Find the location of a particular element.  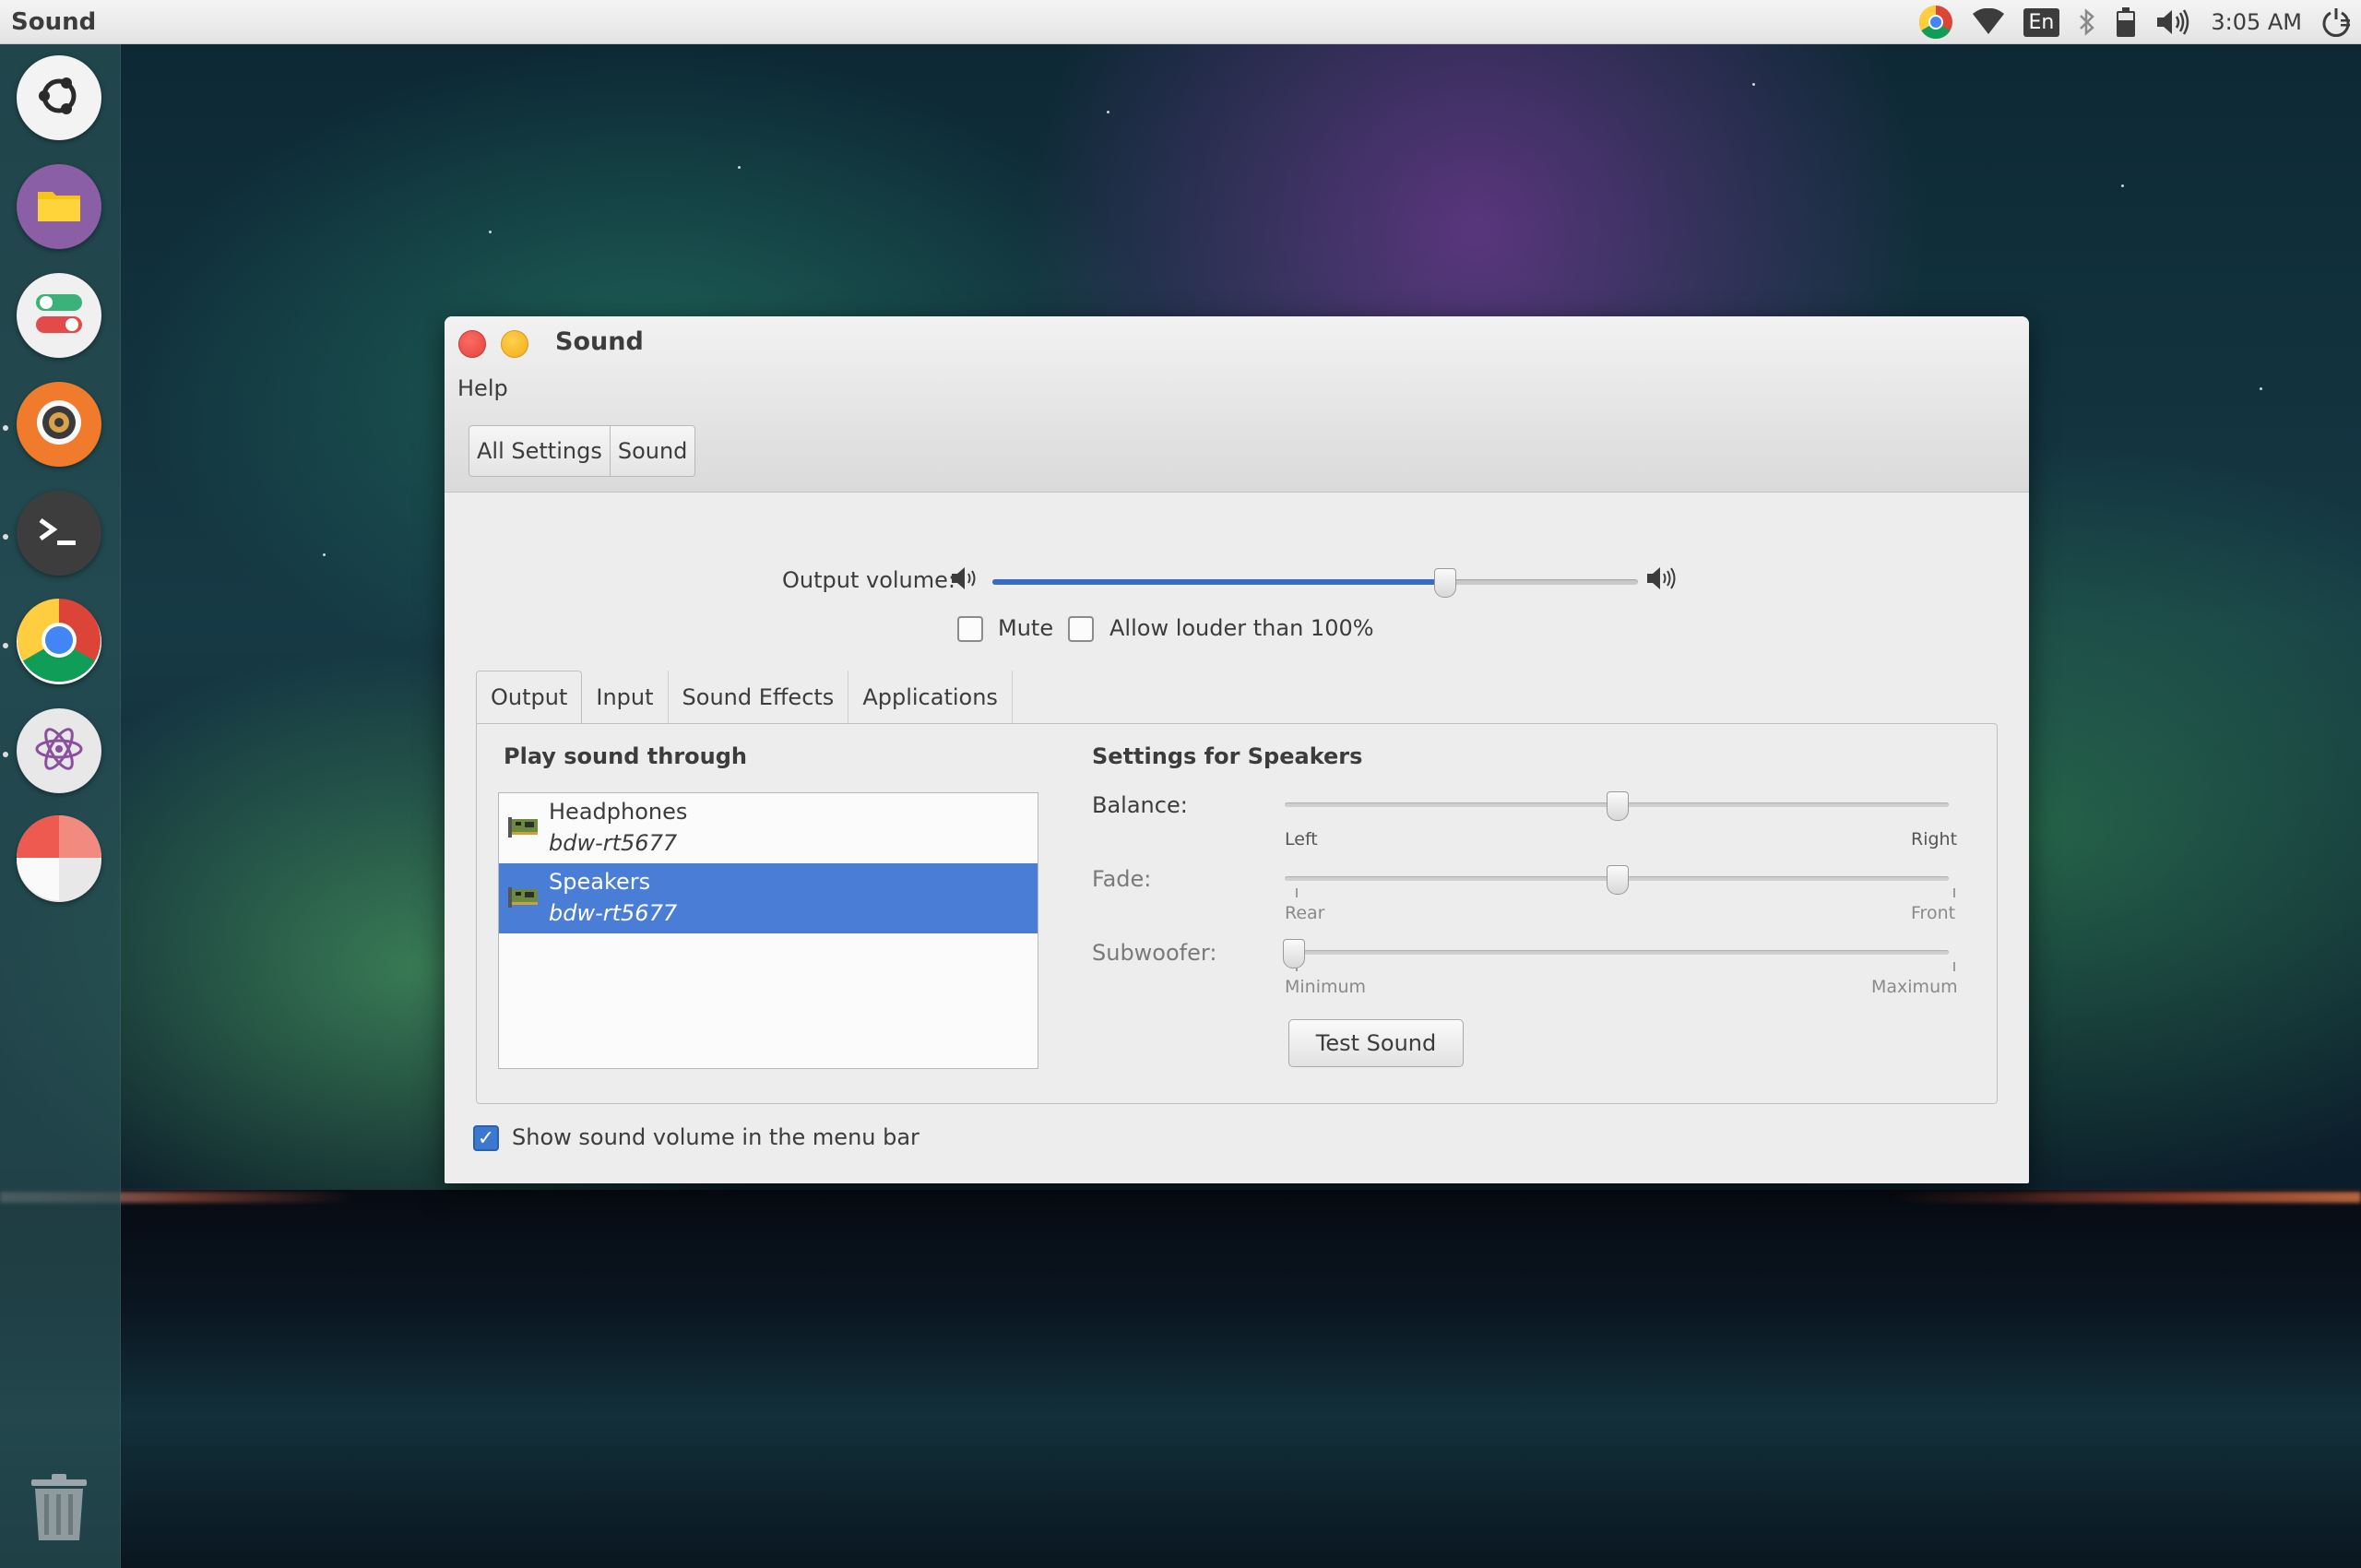

pie-app-launcher is located at coordinates (59, 859).